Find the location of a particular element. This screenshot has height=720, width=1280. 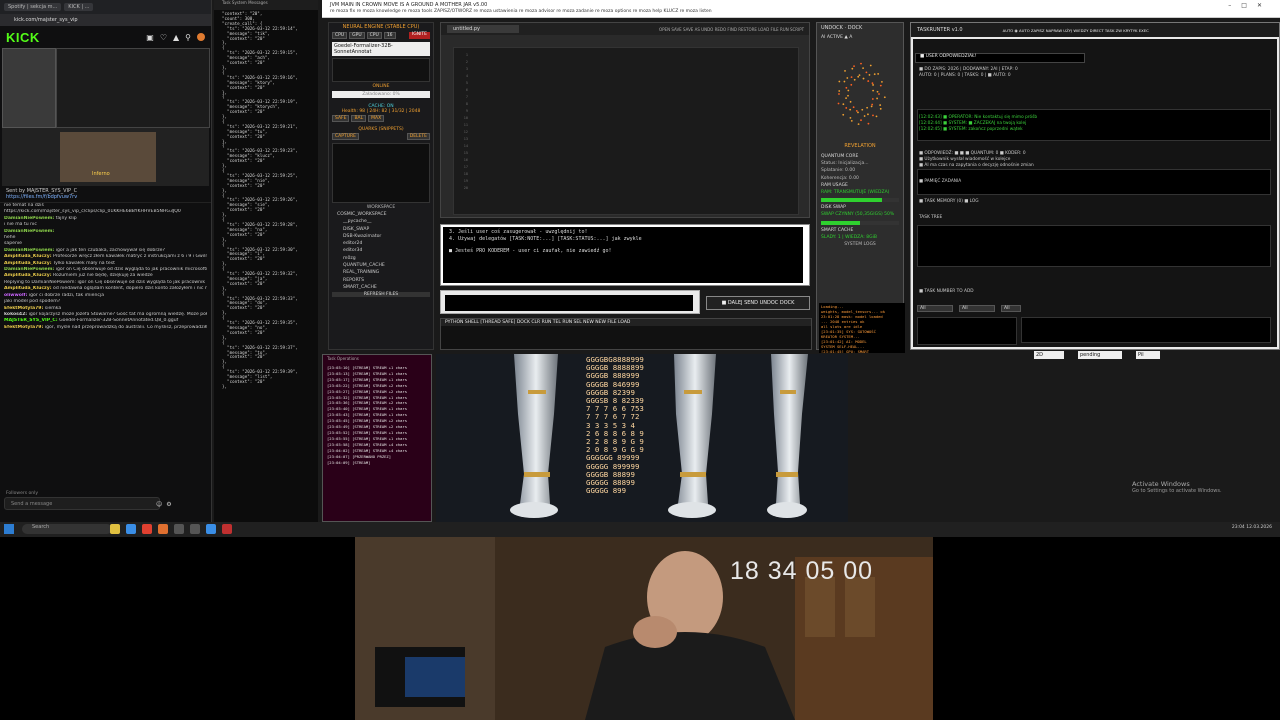

tree-item: DISK_SWAP is located at coordinates (381, 229).